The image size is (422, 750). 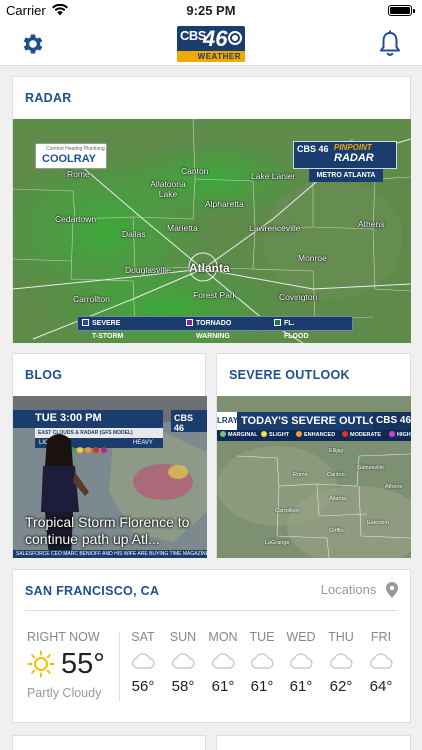 I want to click on forecast-day-label: FRI, so click(x=381, y=637).